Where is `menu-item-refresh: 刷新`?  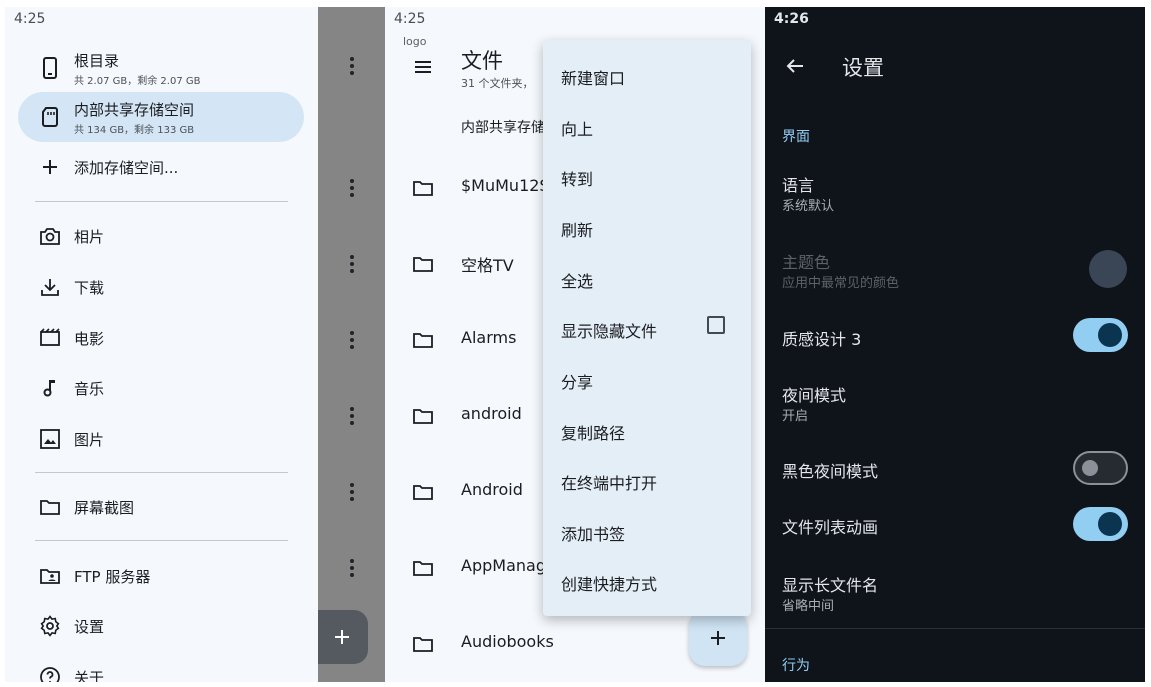
menu-item-refresh: 刷新 is located at coordinates (647, 227).